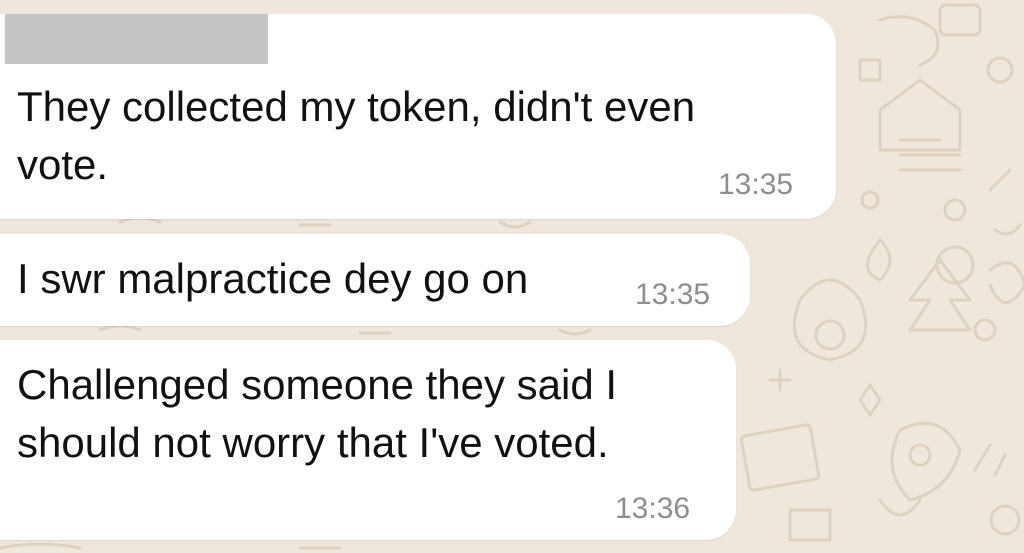  I want to click on doodle-diamond-icon, so click(870, 400).